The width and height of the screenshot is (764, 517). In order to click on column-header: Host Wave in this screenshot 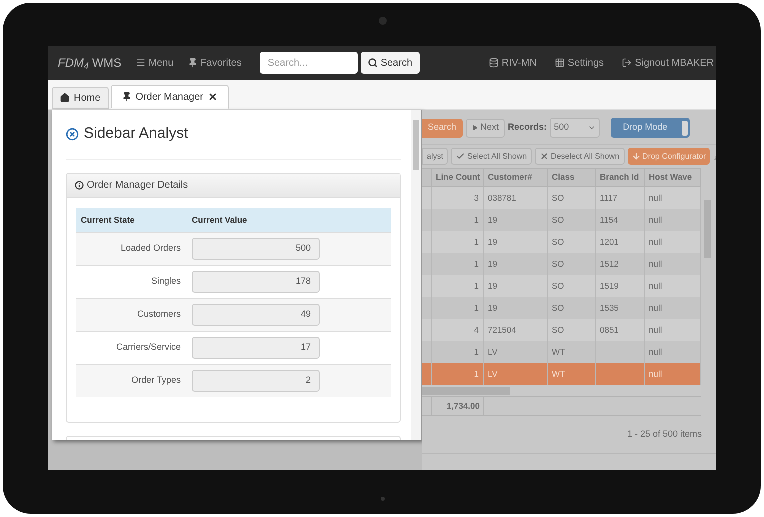, I will do `click(673, 177)`.